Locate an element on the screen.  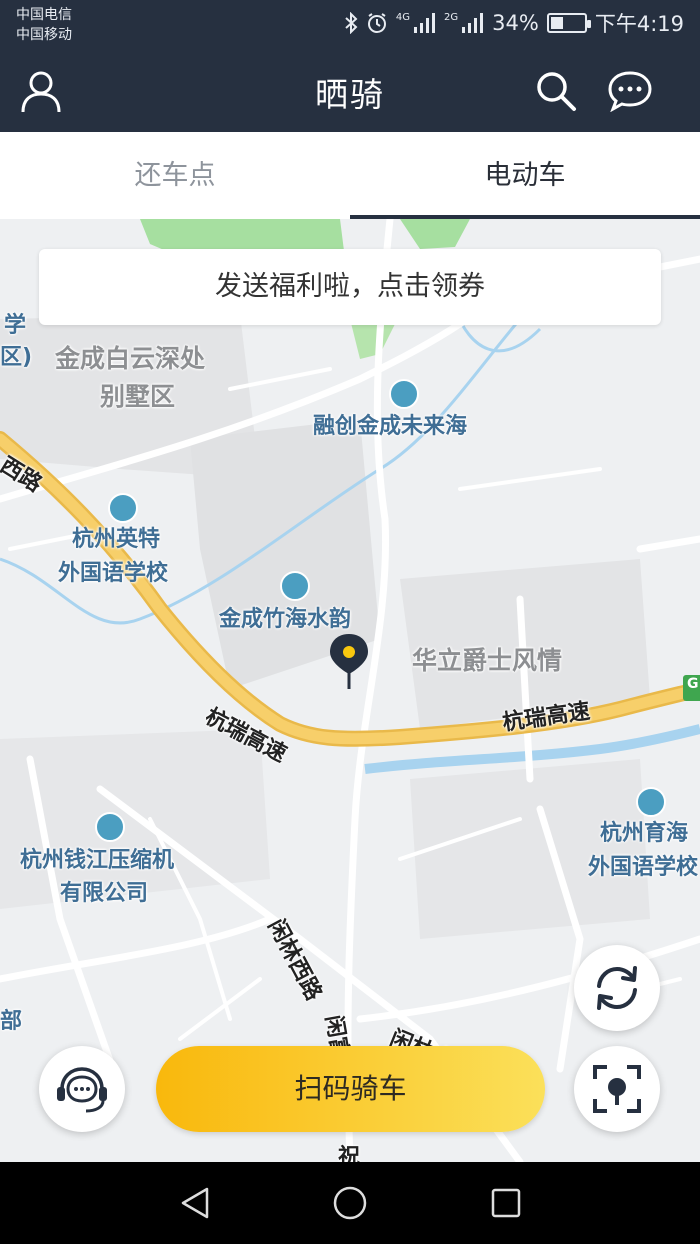
message-icon is located at coordinates (630, 91).